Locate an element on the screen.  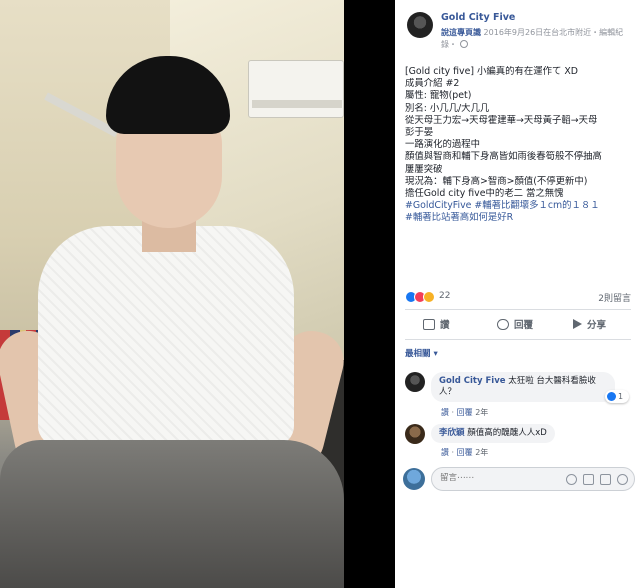
photo-air-conditioner is located at coordinates (296, 89).